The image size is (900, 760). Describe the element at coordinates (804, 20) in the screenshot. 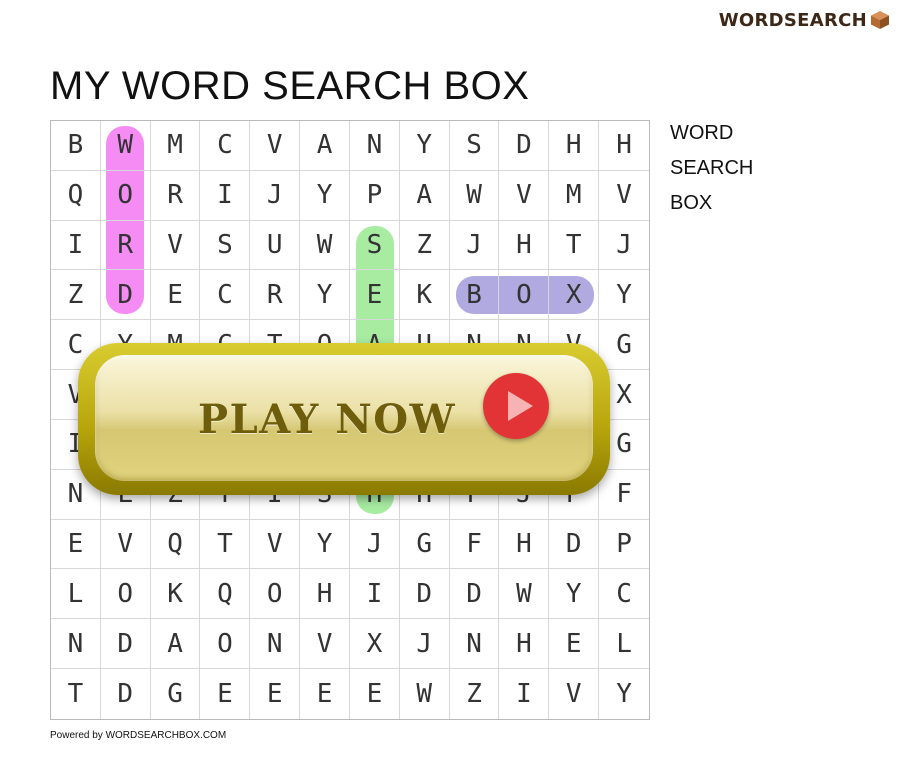

I see `brand-logo: WORDSEARCH` at that location.